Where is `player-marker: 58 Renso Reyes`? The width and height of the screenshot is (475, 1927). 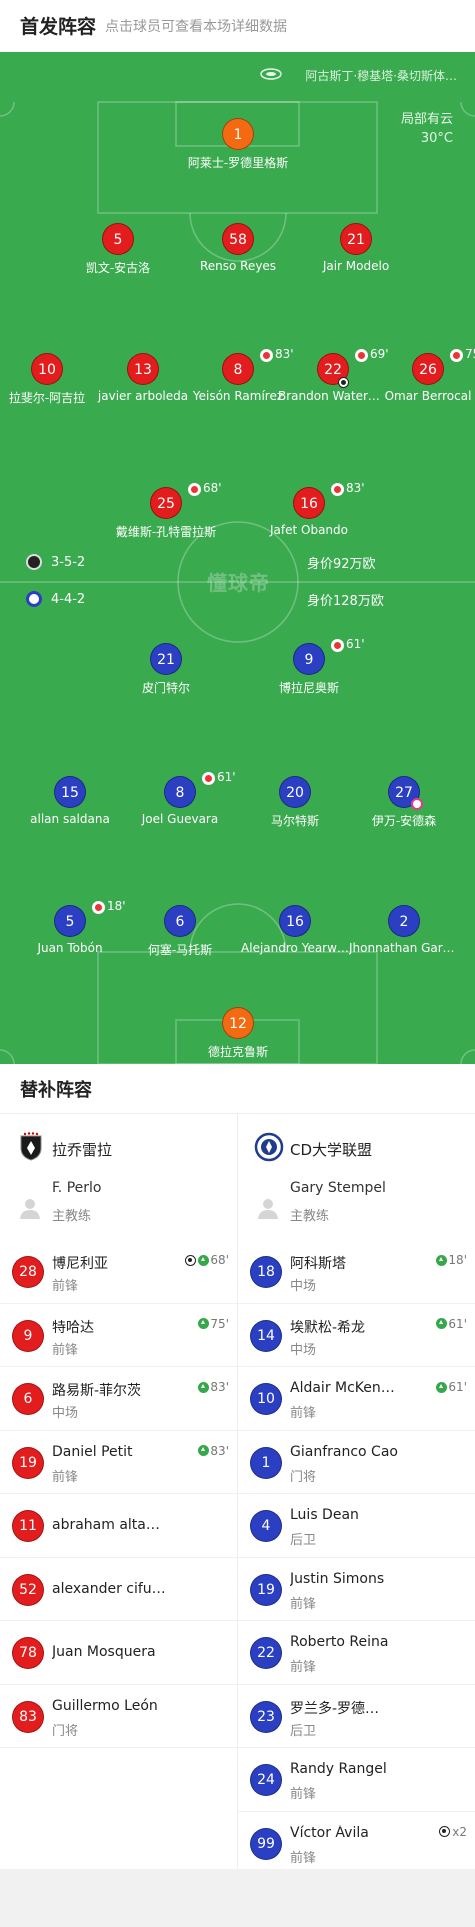
player-marker: 58 Renso Reyes is located at coordinates (238, 248).